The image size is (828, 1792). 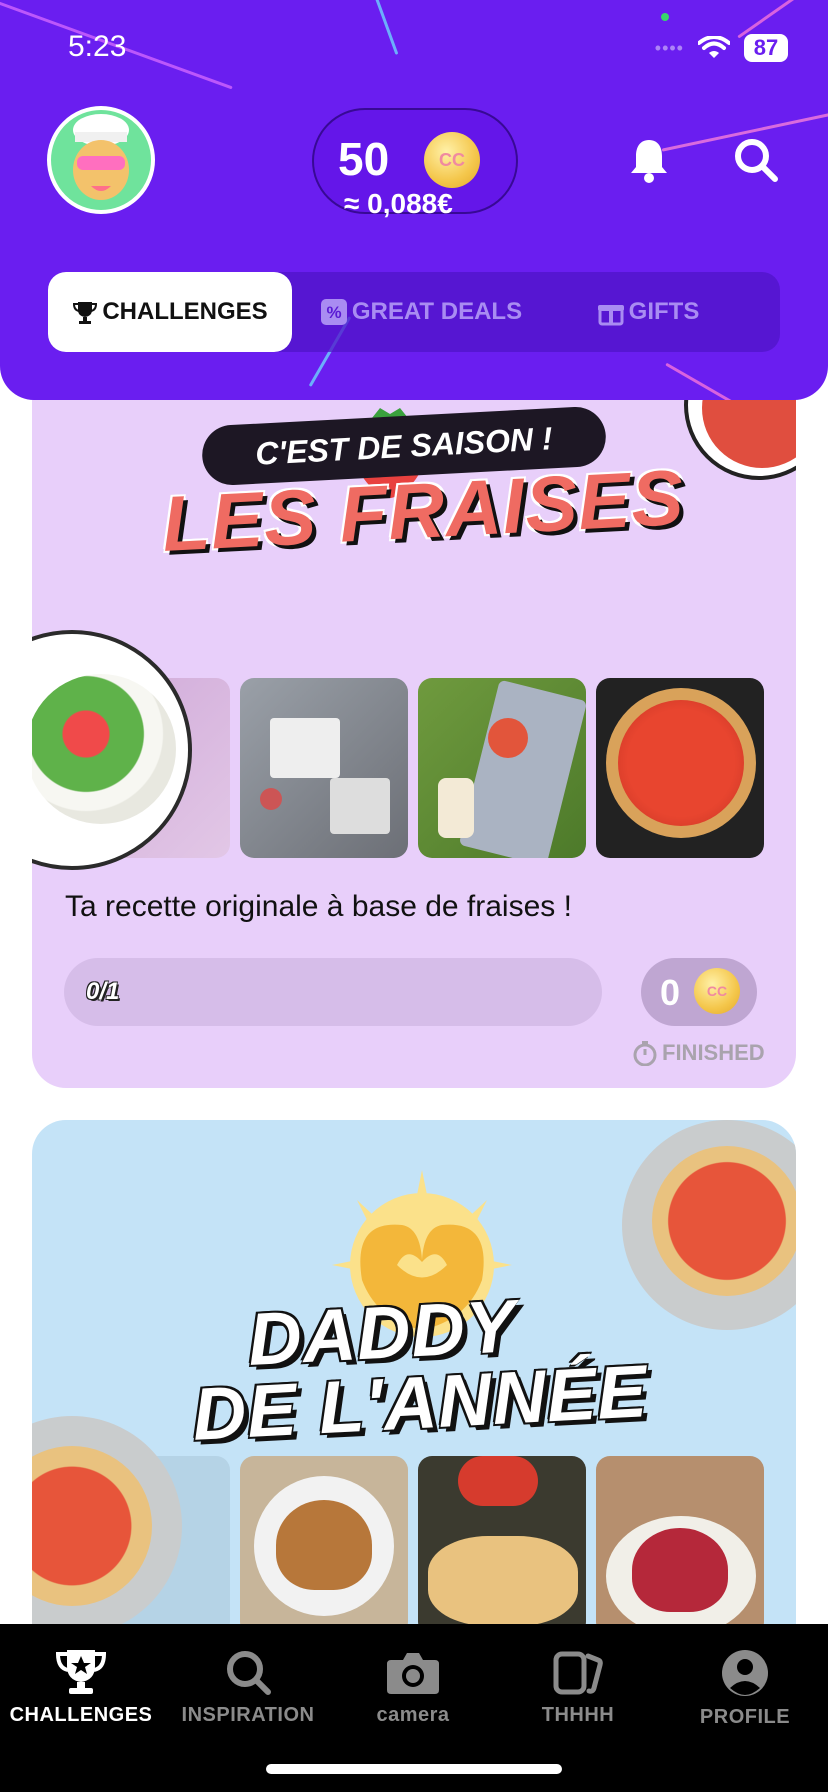 What do you see at coordinates (713, 1052) in the screenshot?
I see `status-label: FINISHED` at bounding box center [713, 1052].